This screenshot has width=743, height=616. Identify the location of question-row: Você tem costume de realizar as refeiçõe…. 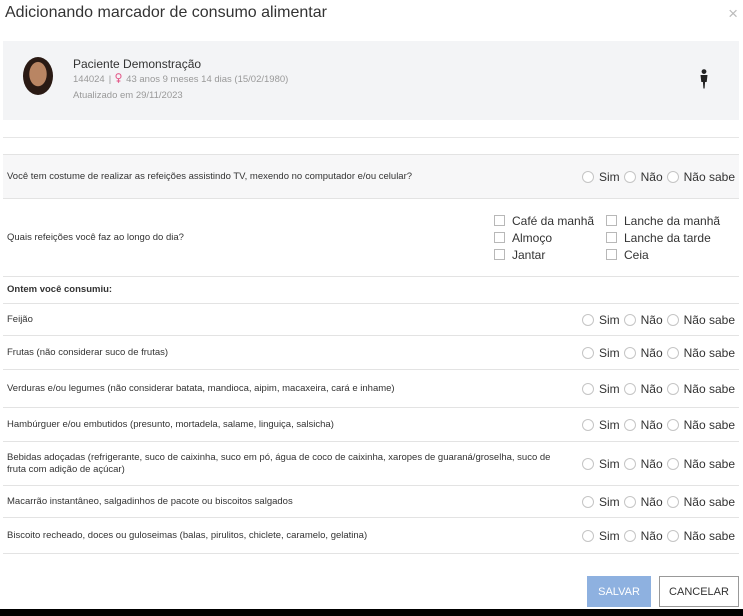
(371, 177).